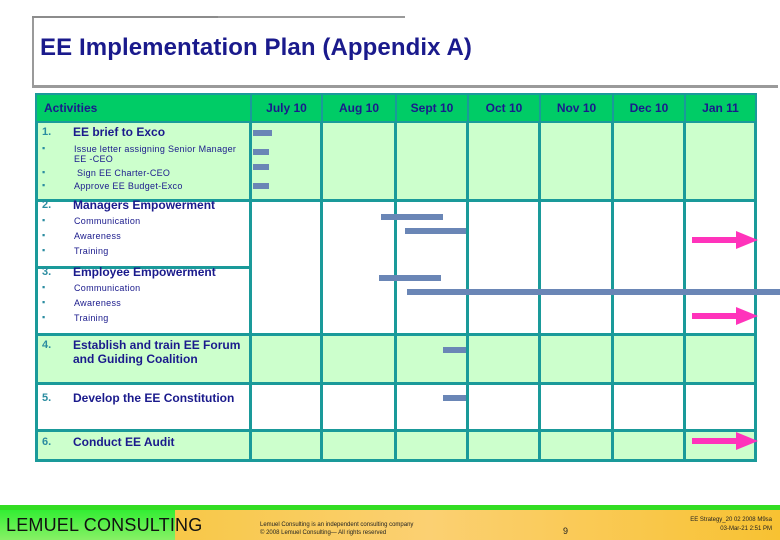 The width and height of the screenshot is (780, 540). I want to click on row-number: 6., so click(47, 442).